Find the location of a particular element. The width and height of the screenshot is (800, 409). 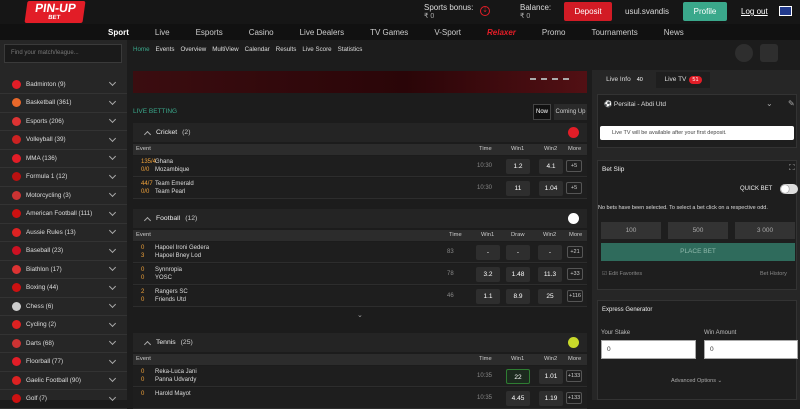

odds-button: 11 is located at coordinates (518, 188).